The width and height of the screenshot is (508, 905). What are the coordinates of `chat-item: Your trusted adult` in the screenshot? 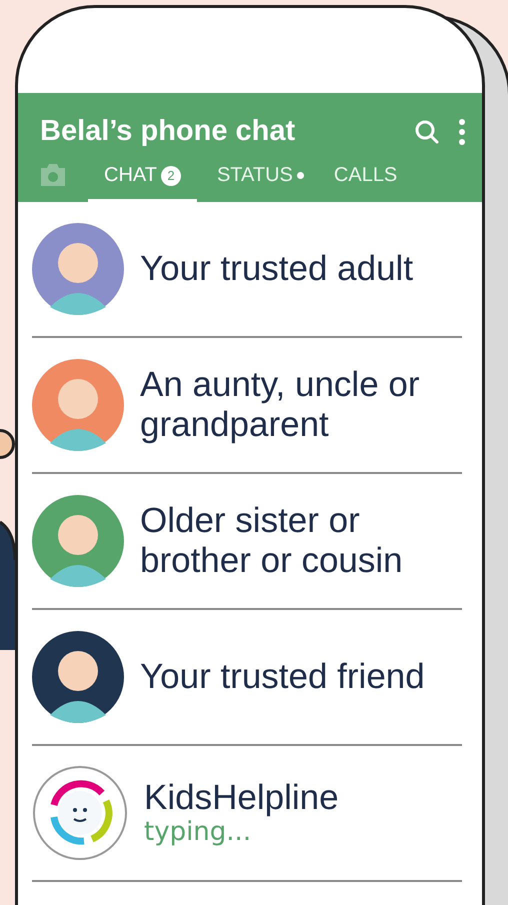 It's located at (247, 270).